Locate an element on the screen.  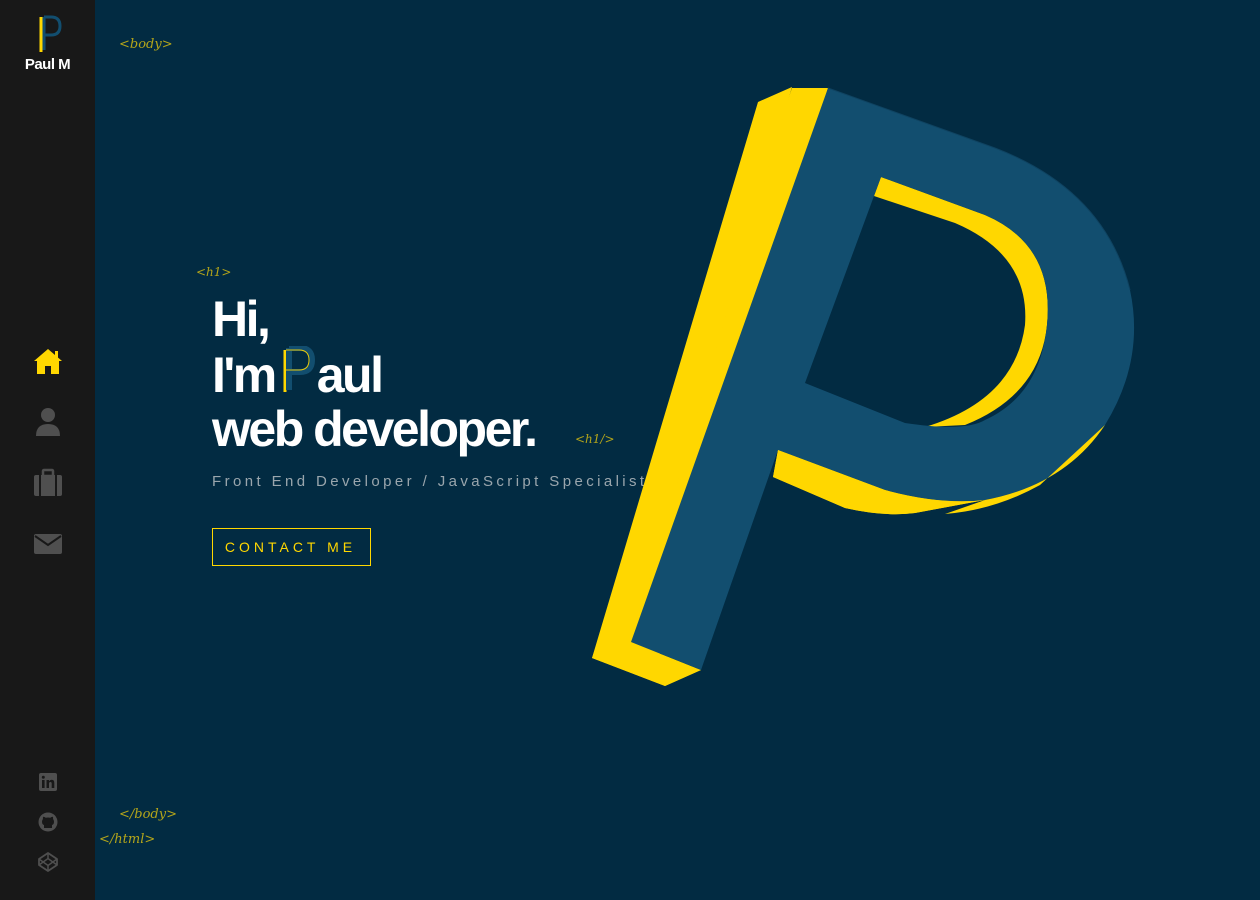
hero-line-greeting: Hi, is located at coordinates (241, 319).